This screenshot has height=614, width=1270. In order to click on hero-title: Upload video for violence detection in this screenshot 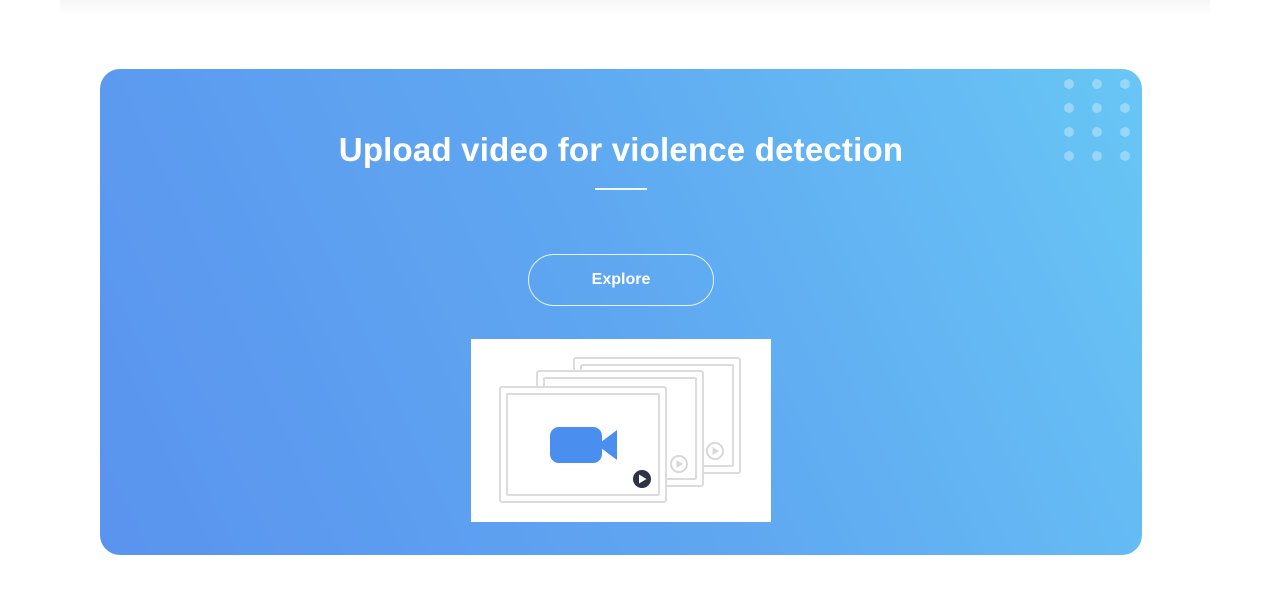, I will do `click(621, 149)`.